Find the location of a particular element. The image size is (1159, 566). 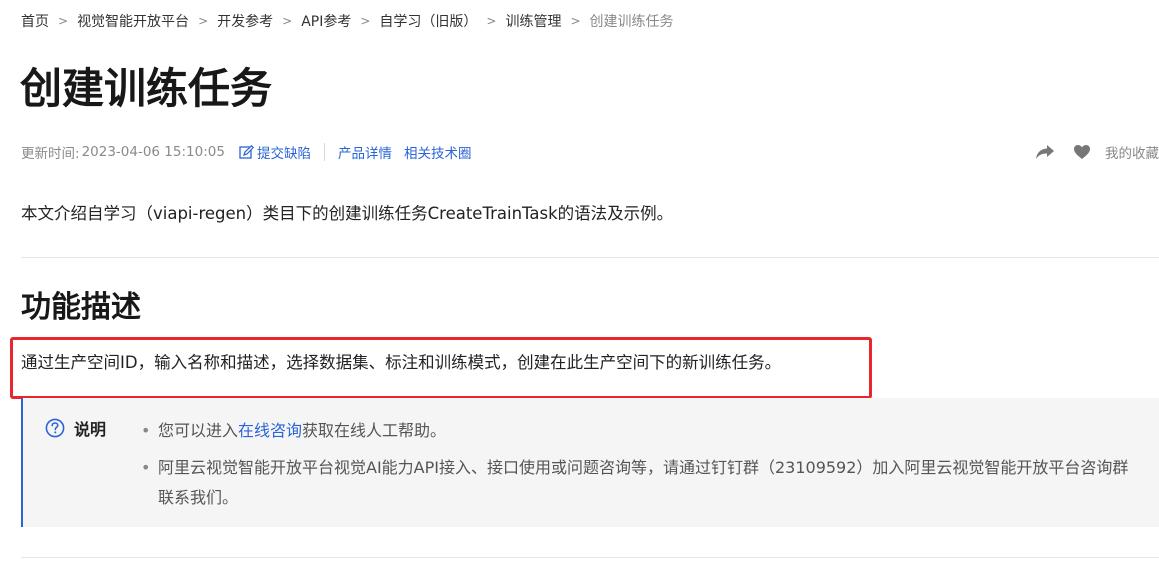

bottom-divider is located at coordinates (590, 557).